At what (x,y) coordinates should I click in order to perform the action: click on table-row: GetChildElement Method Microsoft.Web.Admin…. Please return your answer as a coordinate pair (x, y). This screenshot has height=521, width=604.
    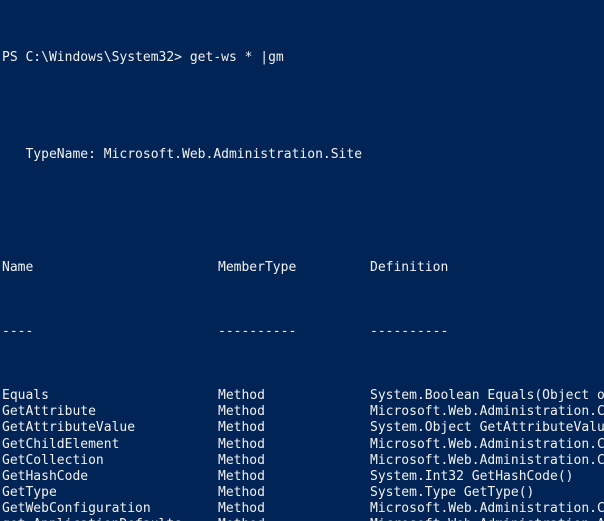
    Looking at the image, I should click on (303, 445).